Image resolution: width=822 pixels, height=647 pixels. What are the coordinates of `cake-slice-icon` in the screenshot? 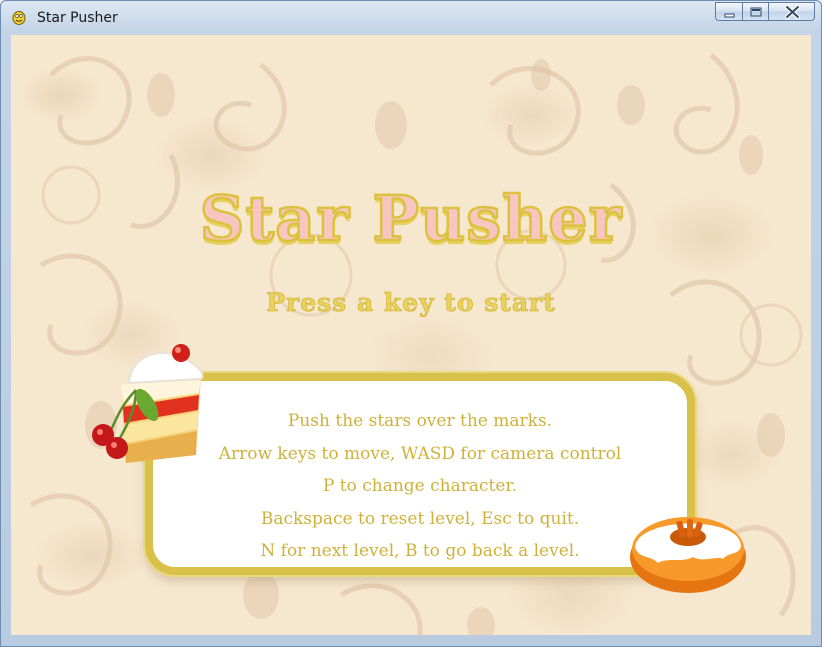 It's located at (148, 403).